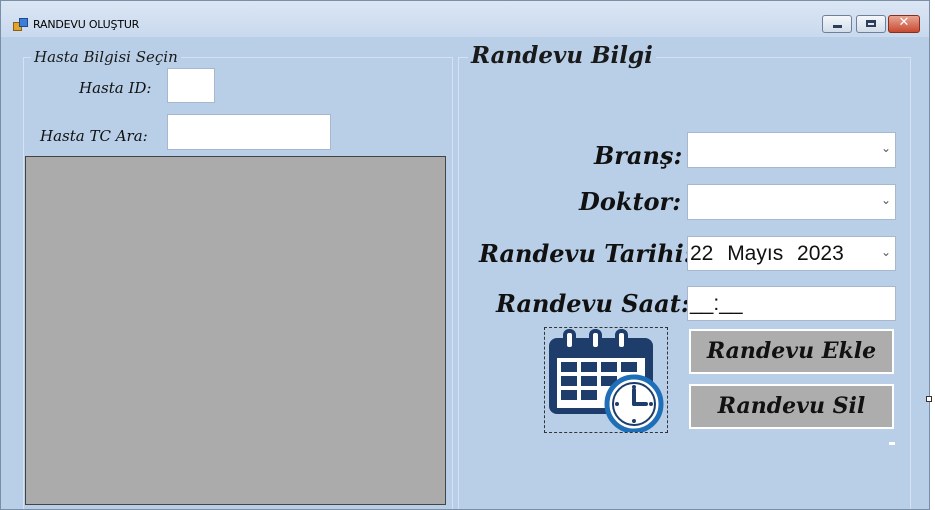 Image resolution: width=935 pixels, height=510 pixels. What do you see at coordinates (191, 85) in the screenshot?
I see `hasta-id-field` at bounding box center [191, 85].